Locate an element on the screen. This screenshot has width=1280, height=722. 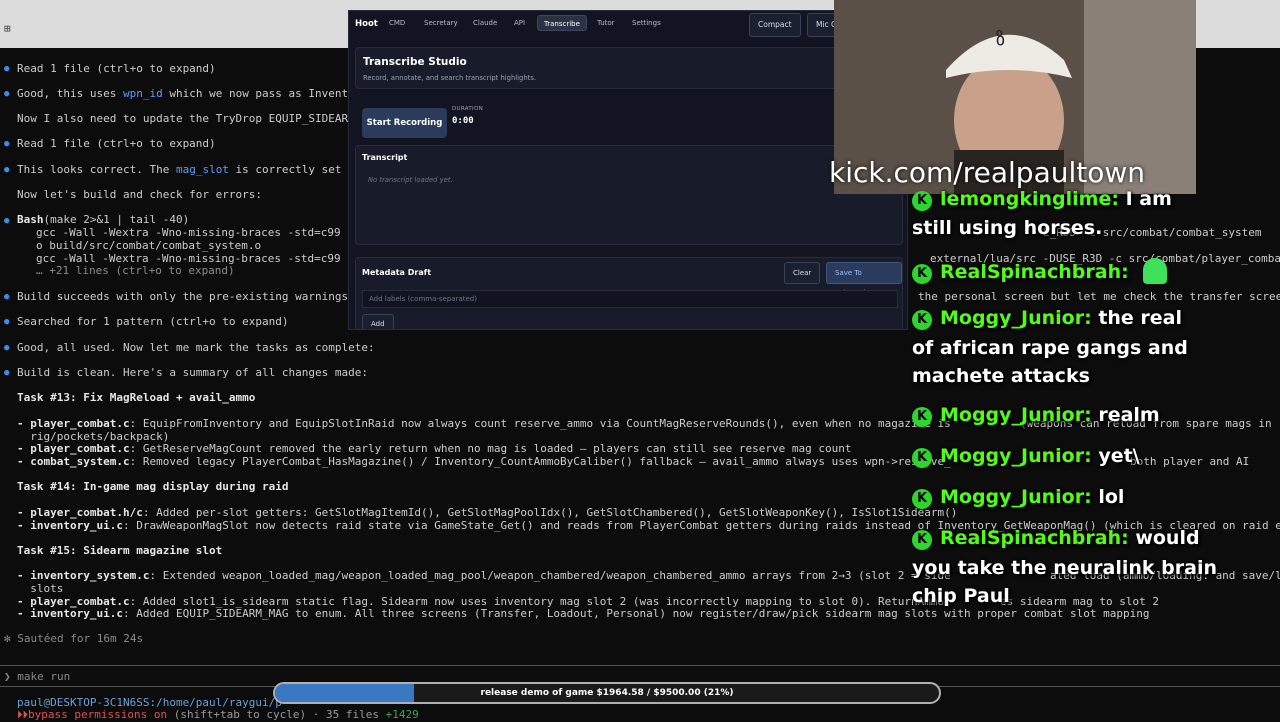
chat-message: K RealSpinachbrah: would is located at coordinates (1056, 538).